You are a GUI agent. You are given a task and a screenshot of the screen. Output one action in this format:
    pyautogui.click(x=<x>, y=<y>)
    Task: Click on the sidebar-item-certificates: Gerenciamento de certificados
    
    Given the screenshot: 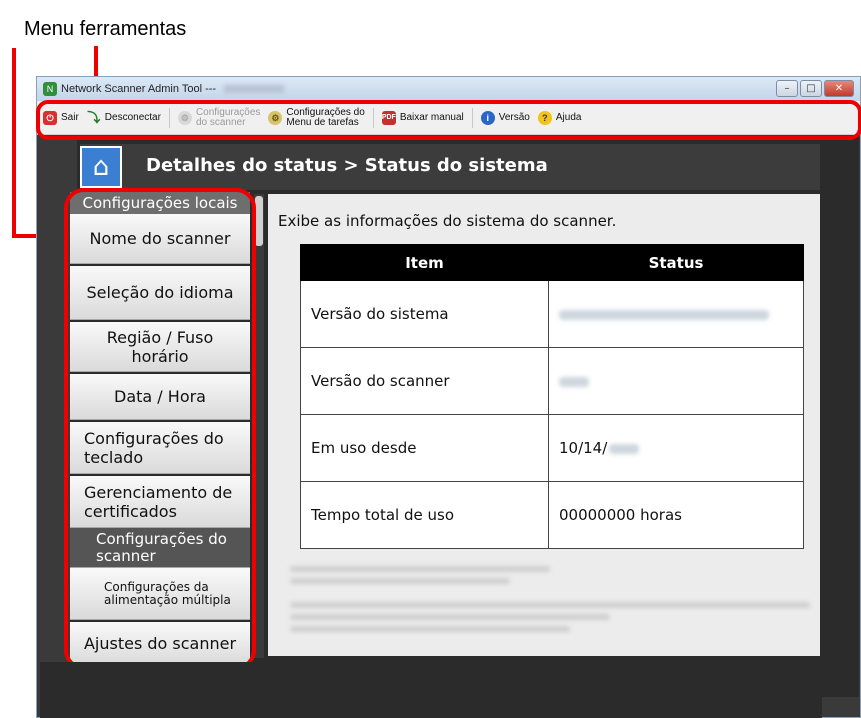 What is the action you would take?
    pyautogui.click(x=160, y=502)
    